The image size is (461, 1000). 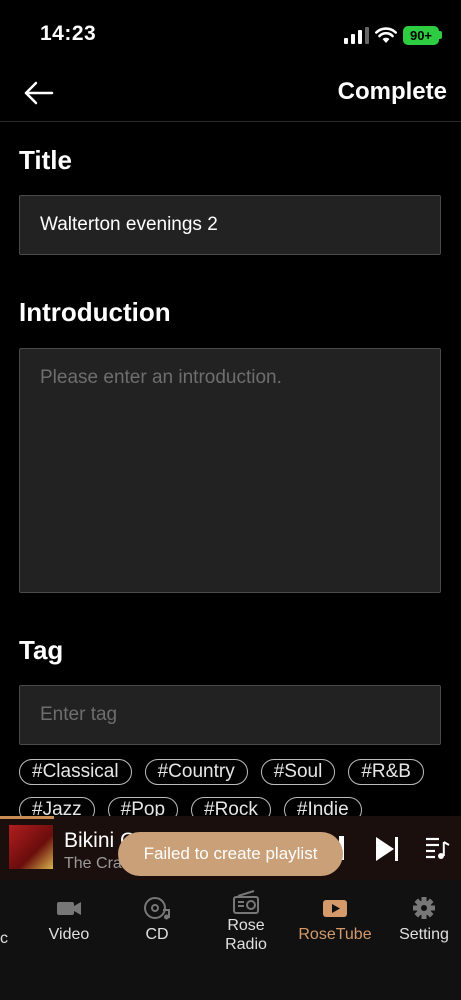 I want to click on nav-item-cd: CD, so click(x=157, y=917).